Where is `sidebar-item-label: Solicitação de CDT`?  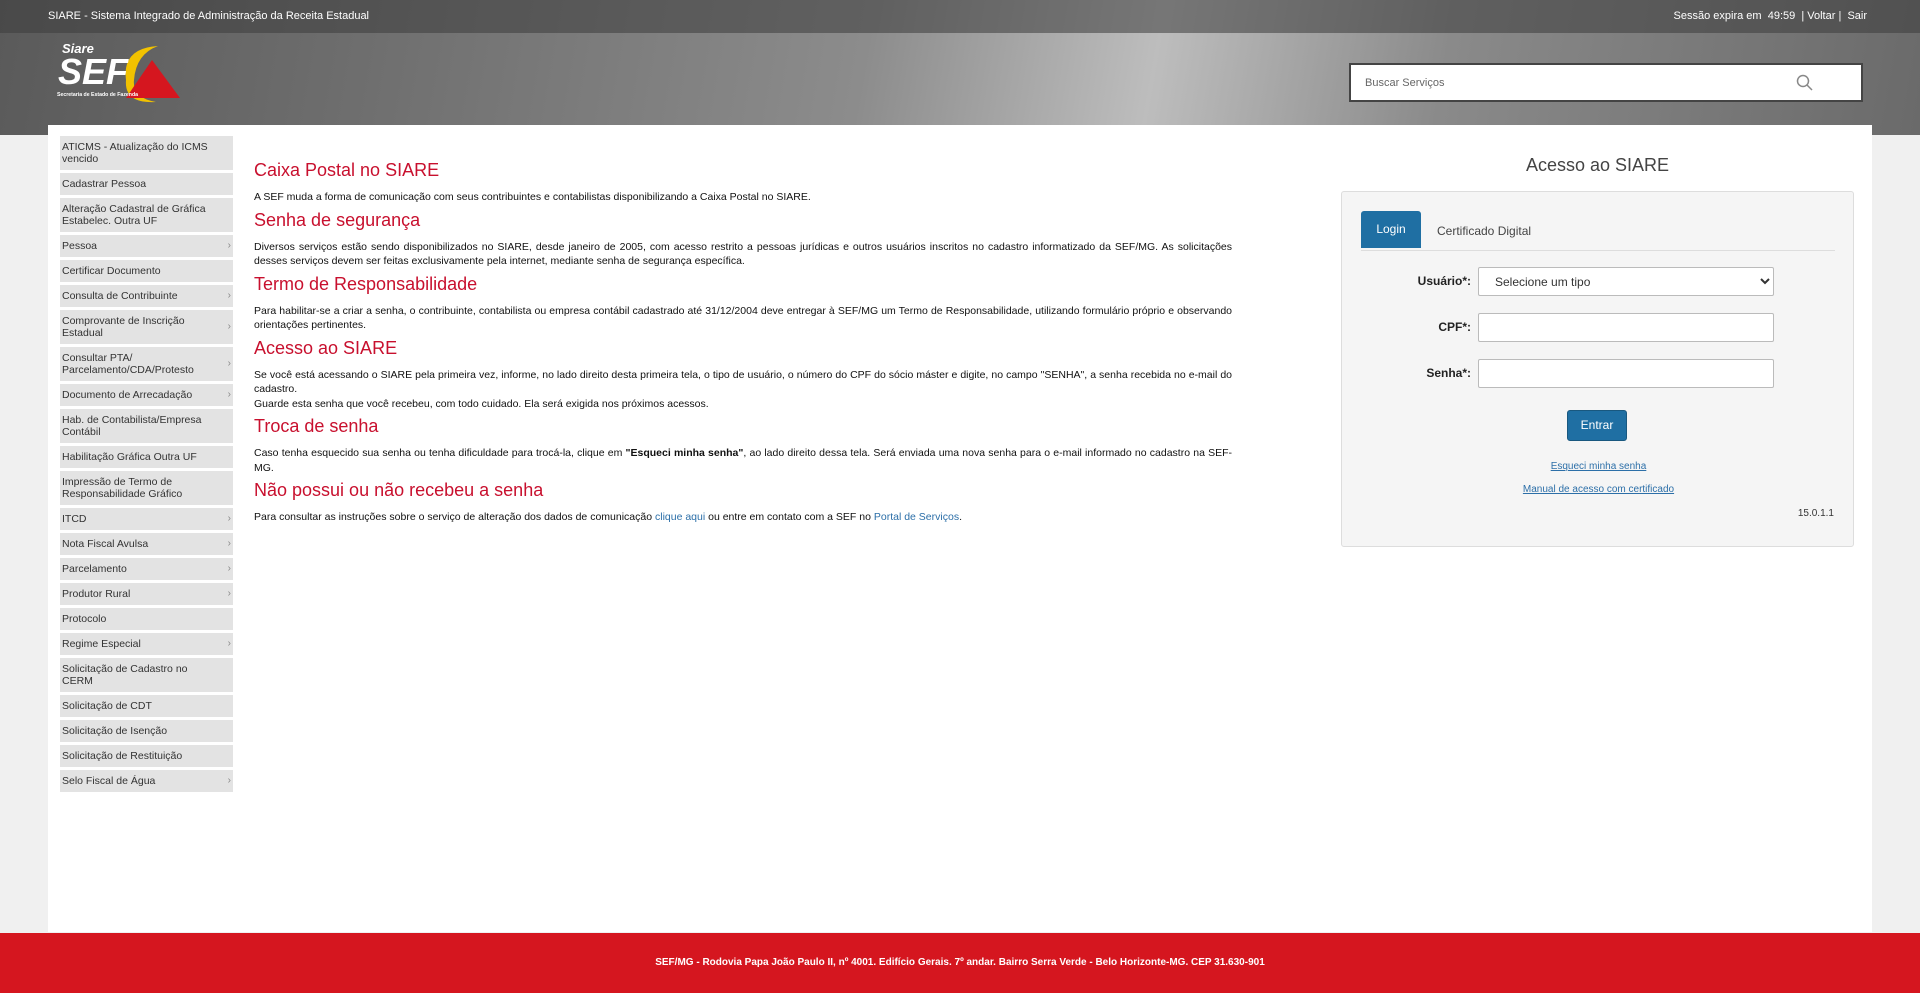 sidebar-item-label: Solicitação de CDT is located at coordinates (107, 706).